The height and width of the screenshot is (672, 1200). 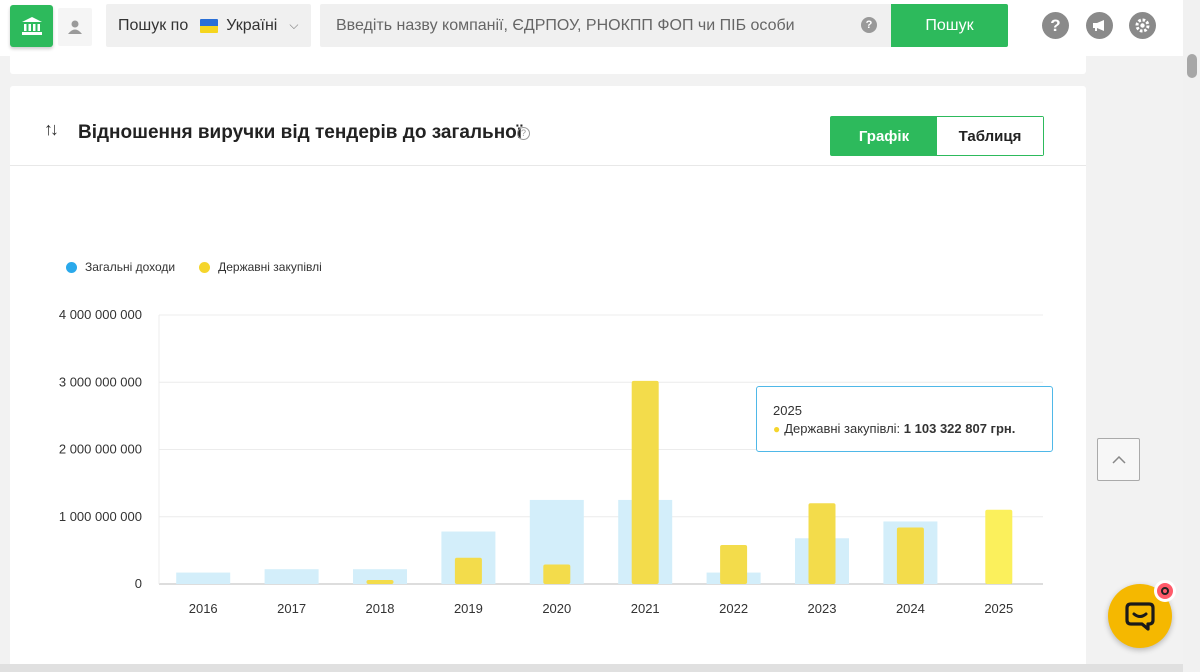 I want to click on x-tick-label: 2017, so click(x=291, y=608).